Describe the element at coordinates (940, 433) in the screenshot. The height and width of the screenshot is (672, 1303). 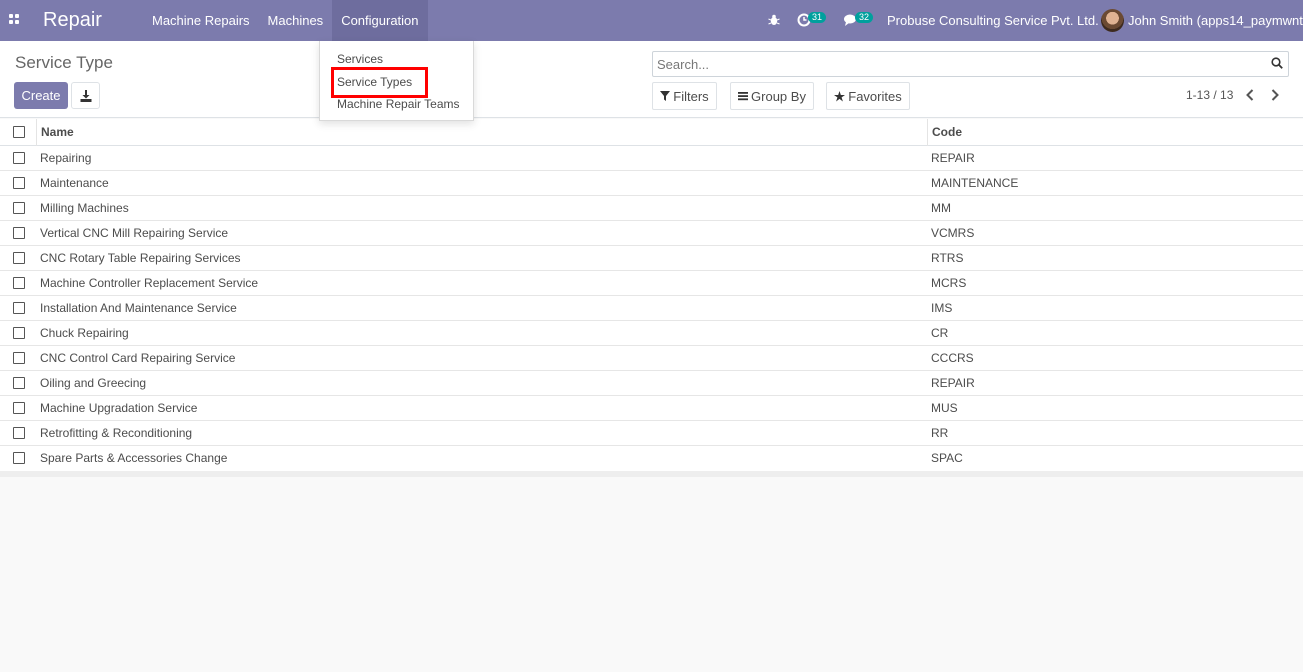
I see `row-code: RR` at that location.